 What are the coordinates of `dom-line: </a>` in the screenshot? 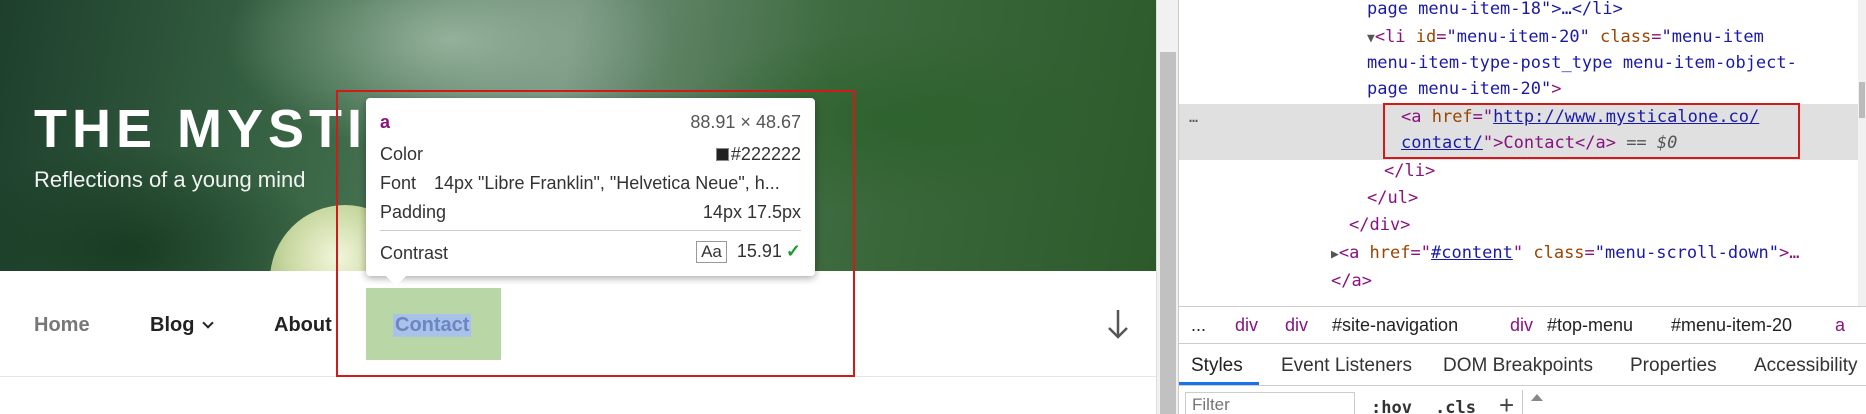 It's located at (1351, 281).